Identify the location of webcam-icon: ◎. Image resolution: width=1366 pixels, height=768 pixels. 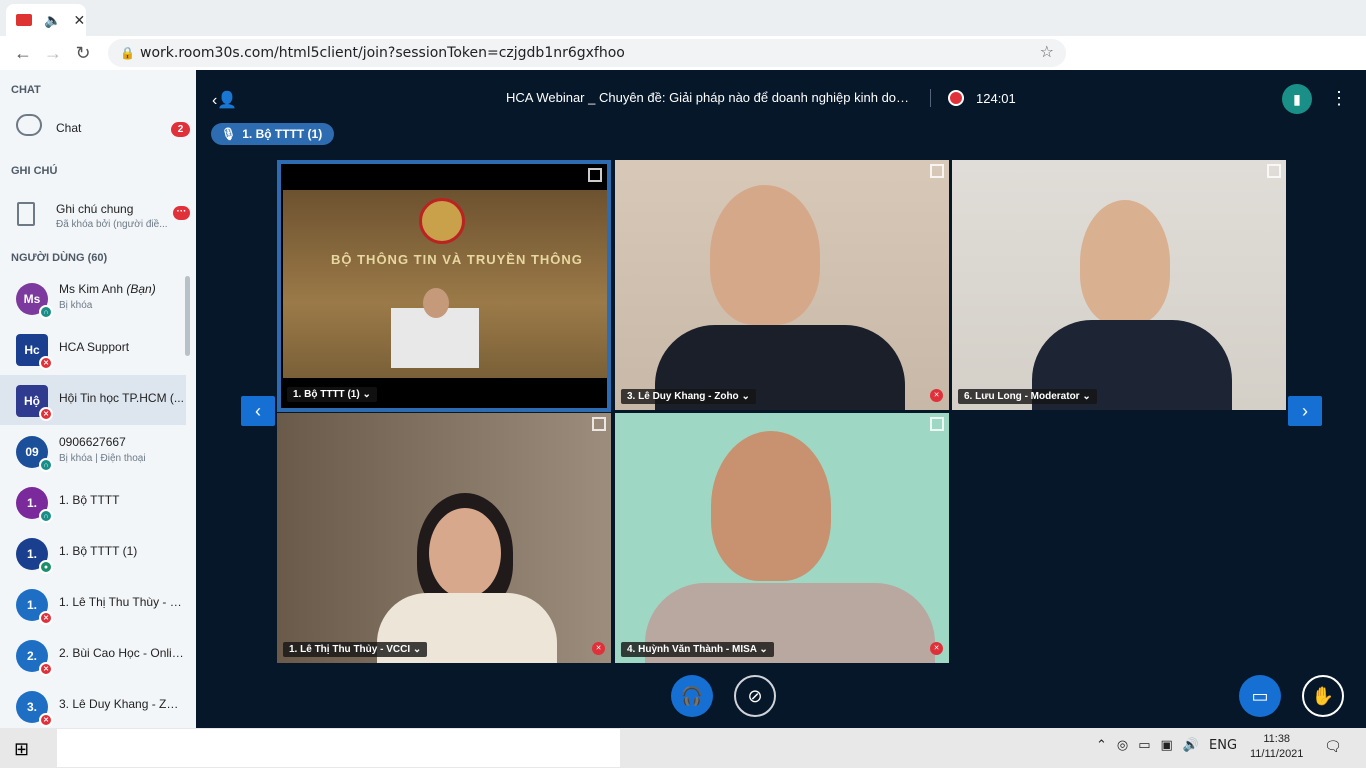
(1122, 745).